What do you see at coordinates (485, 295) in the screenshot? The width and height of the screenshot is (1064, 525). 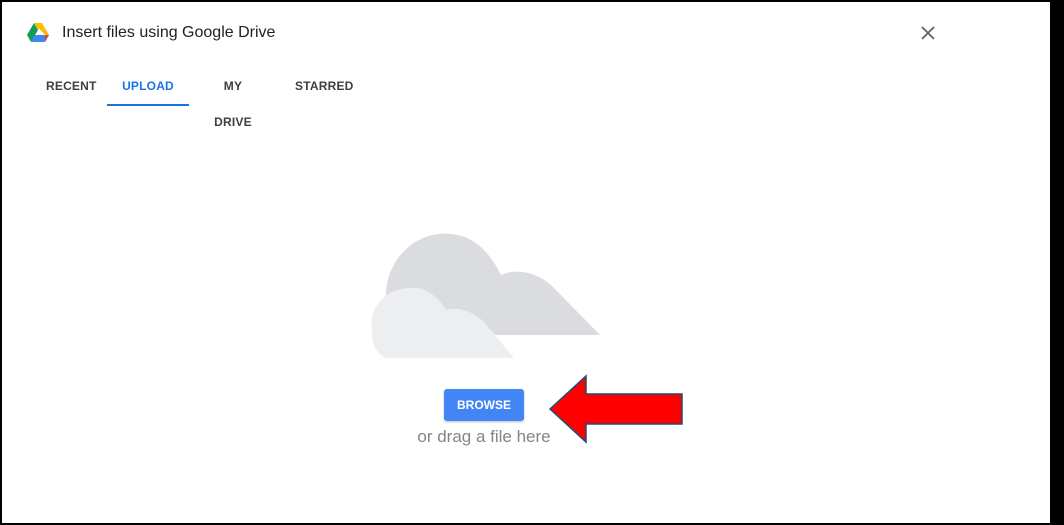 I see `cloud-icon` at bounding box center [485, 295].